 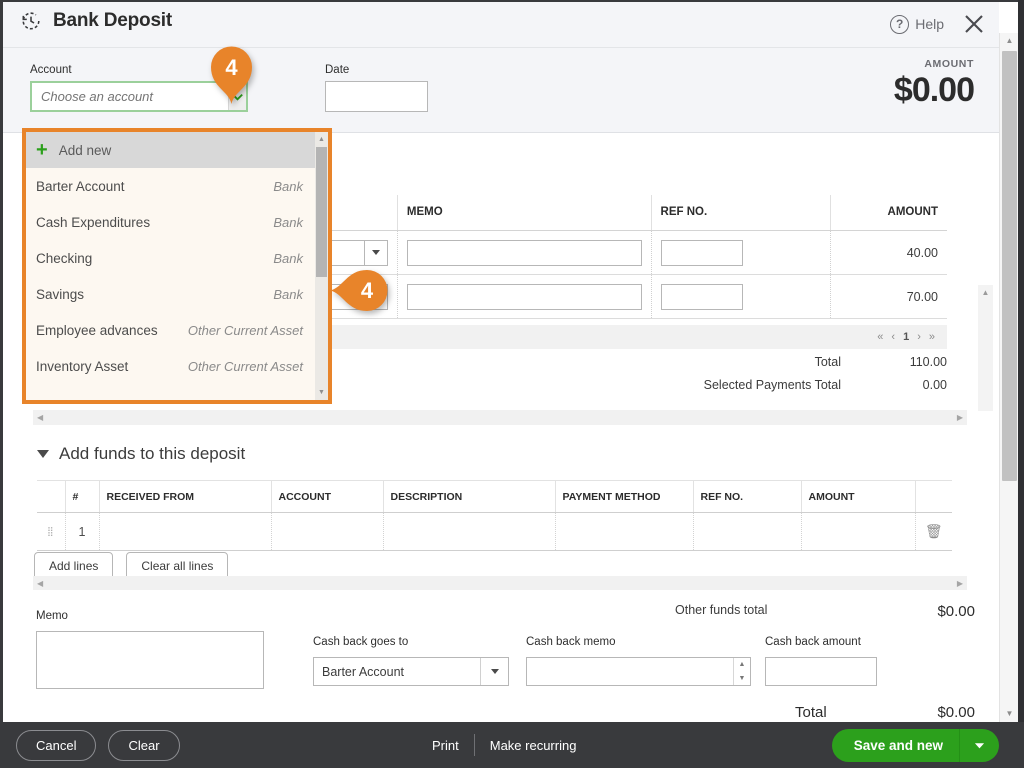 What do you see at coordinates (367, 290) in the screenshot?
I see `callout-number: 4` at bounding box center [367, 290].